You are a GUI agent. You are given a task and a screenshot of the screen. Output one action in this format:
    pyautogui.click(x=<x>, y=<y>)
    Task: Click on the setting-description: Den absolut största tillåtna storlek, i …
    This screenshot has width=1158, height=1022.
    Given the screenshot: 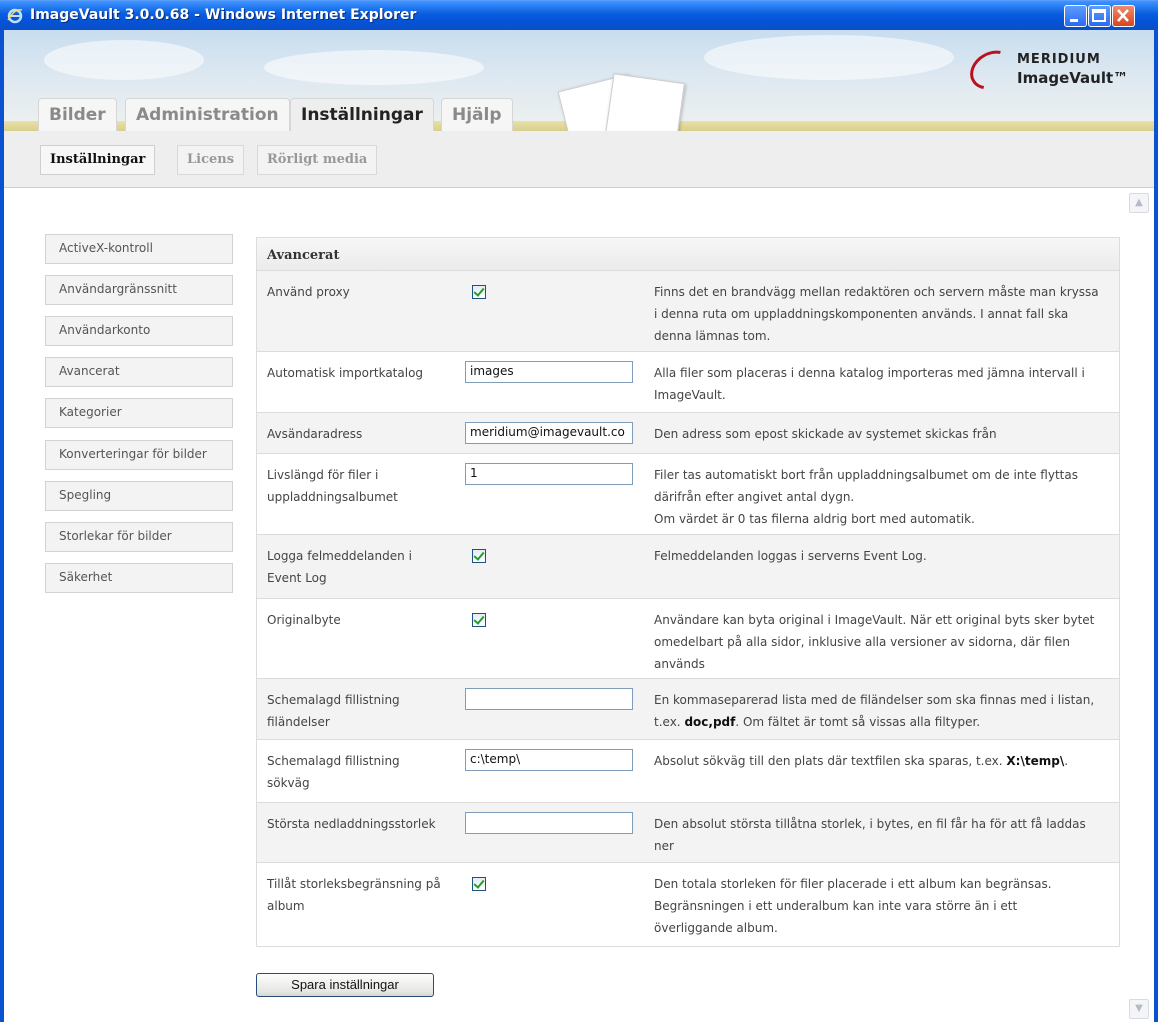 What is the action you would take?
    pyautogui.click(x=870, y=835)
    